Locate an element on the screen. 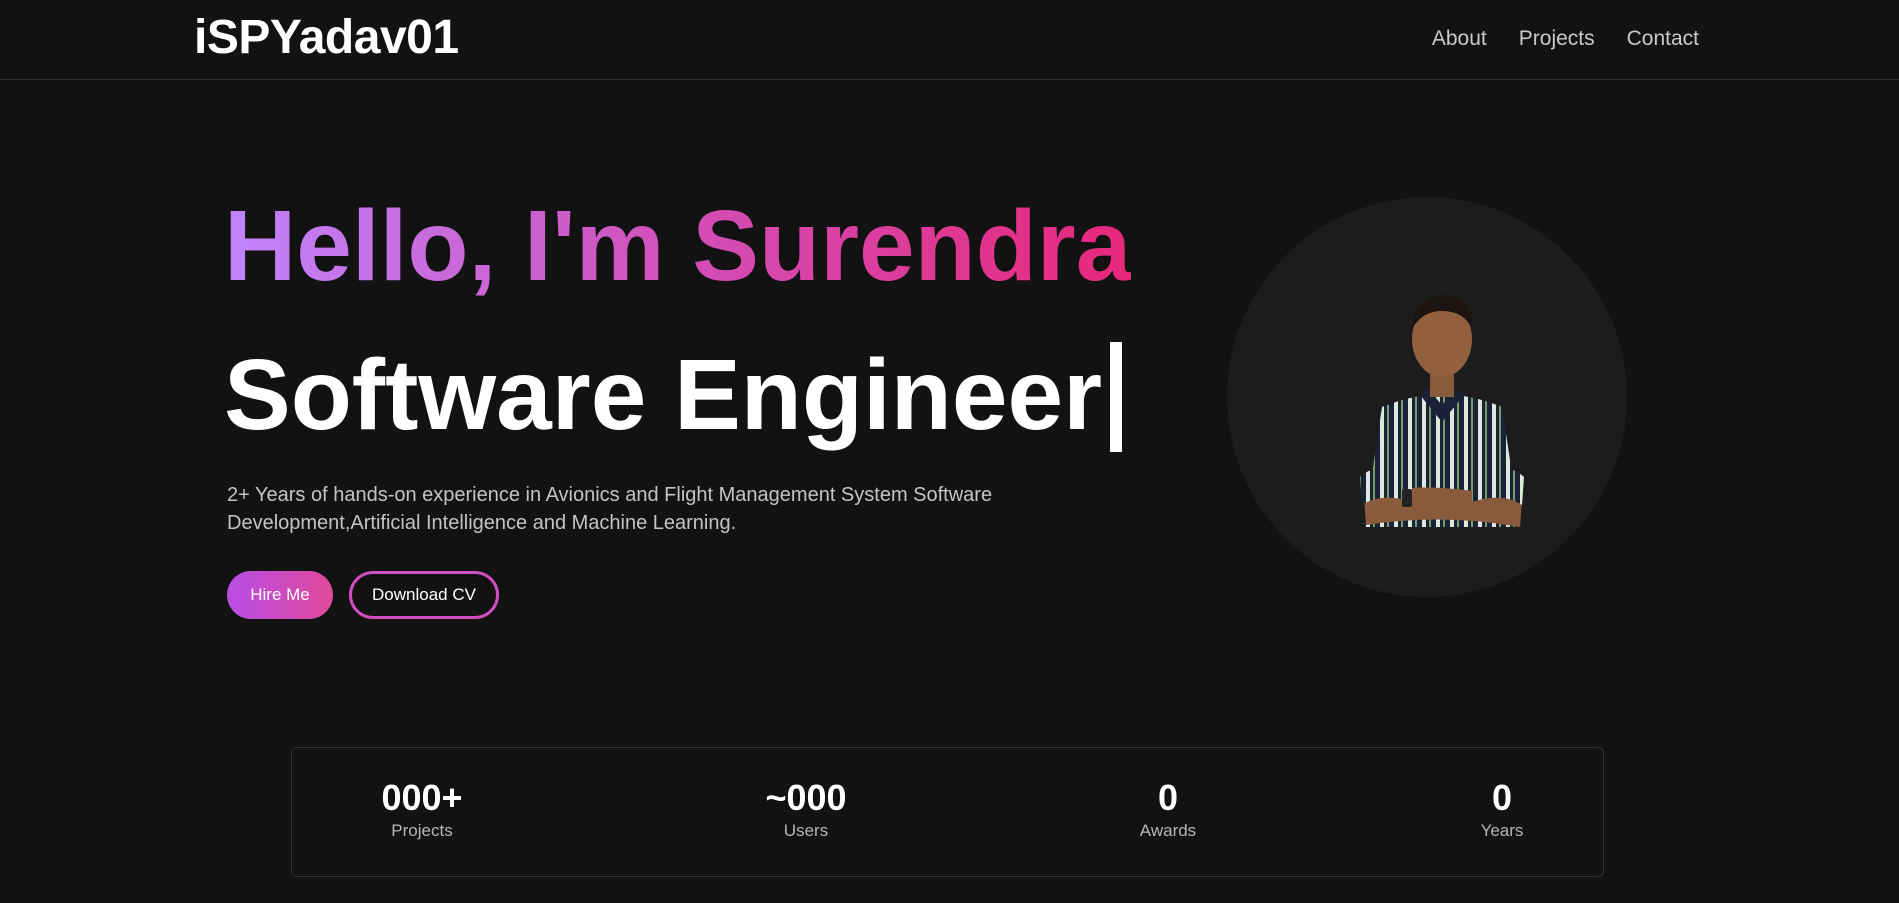 The width and height of the screenshot is (1899, 903). stat-label: Users is located at coordinates (806, 830).